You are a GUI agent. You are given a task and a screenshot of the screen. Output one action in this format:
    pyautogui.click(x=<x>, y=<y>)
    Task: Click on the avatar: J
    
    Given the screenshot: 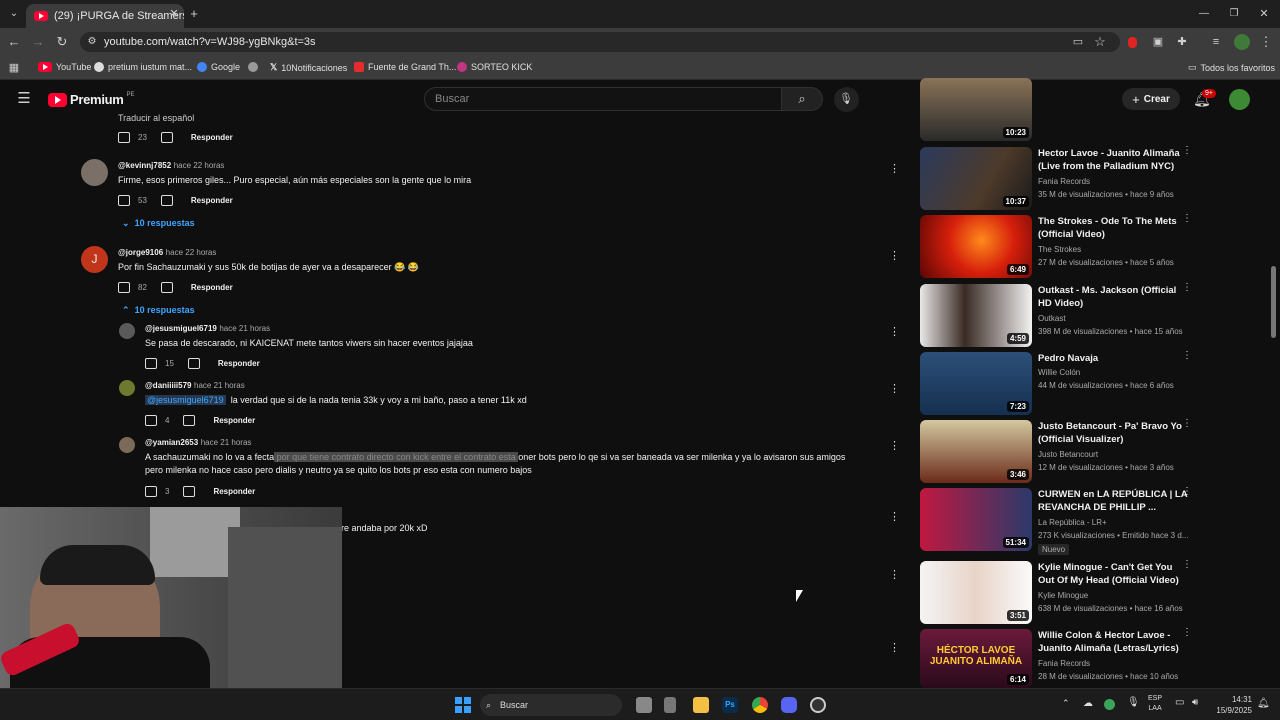 What is the action you would take?
    pyautogui.click(x=94, y=259)
    